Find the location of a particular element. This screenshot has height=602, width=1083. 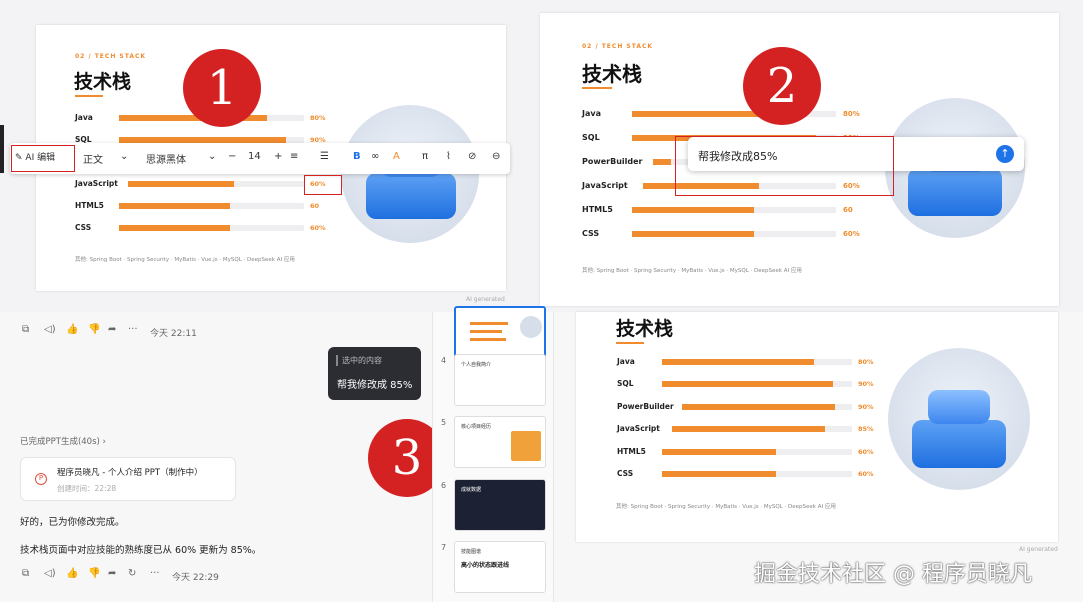

ai-generated-label: AI generated is located at coordinates (485, 299).